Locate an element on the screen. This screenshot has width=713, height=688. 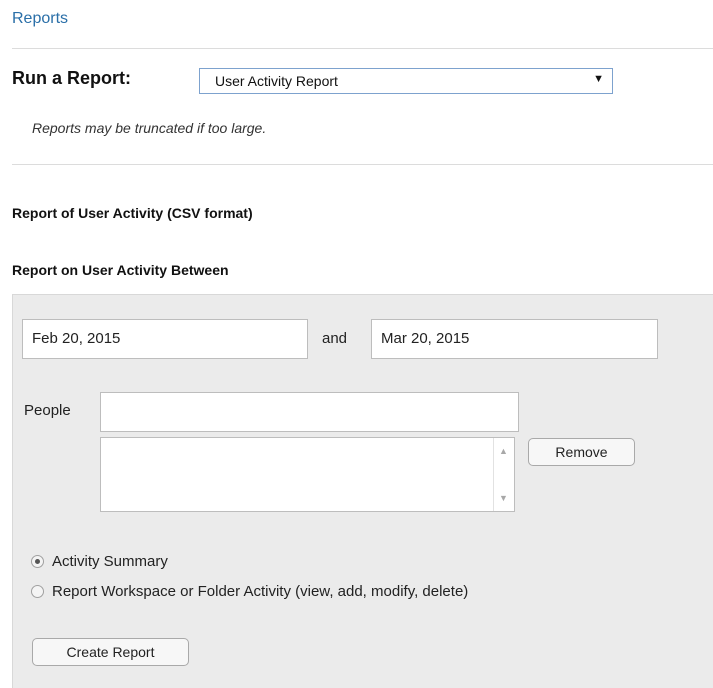
section-divider is located at coordinates (362, 164).